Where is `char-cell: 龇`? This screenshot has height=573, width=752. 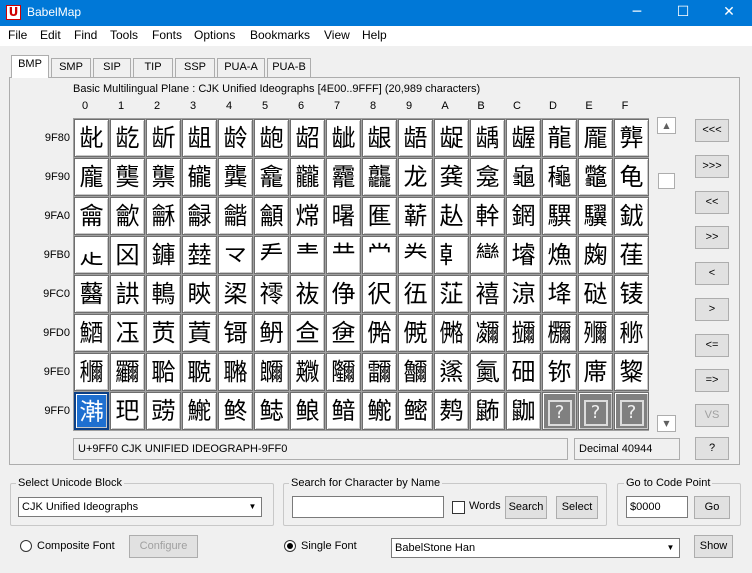 char-cell: 龇 is located at coordinates (343, 138).